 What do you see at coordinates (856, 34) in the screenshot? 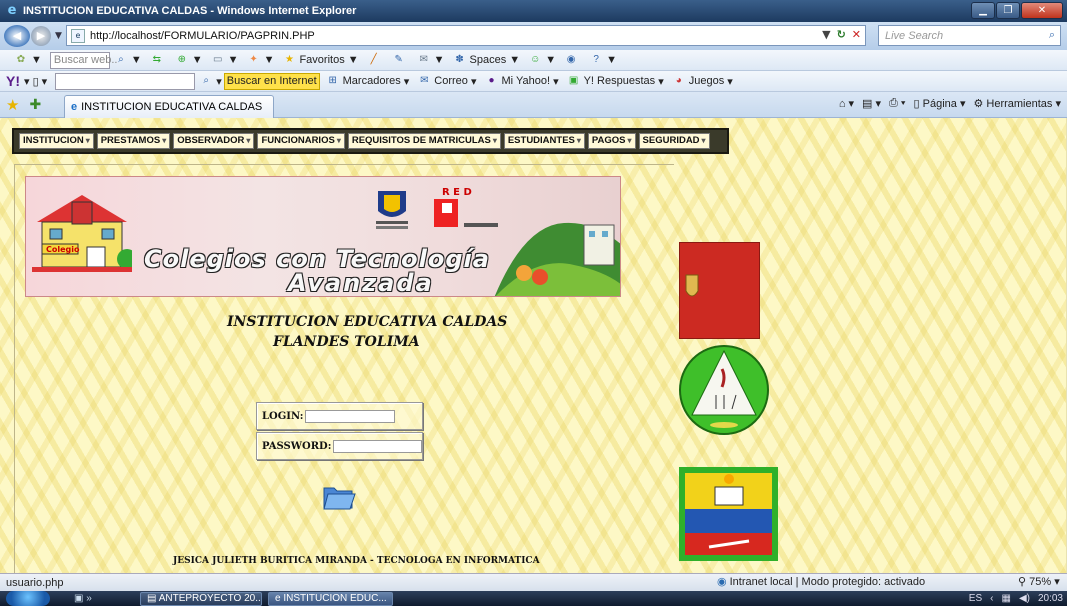
I see `stop-icon: ✕` at bounding box center [856, 34].